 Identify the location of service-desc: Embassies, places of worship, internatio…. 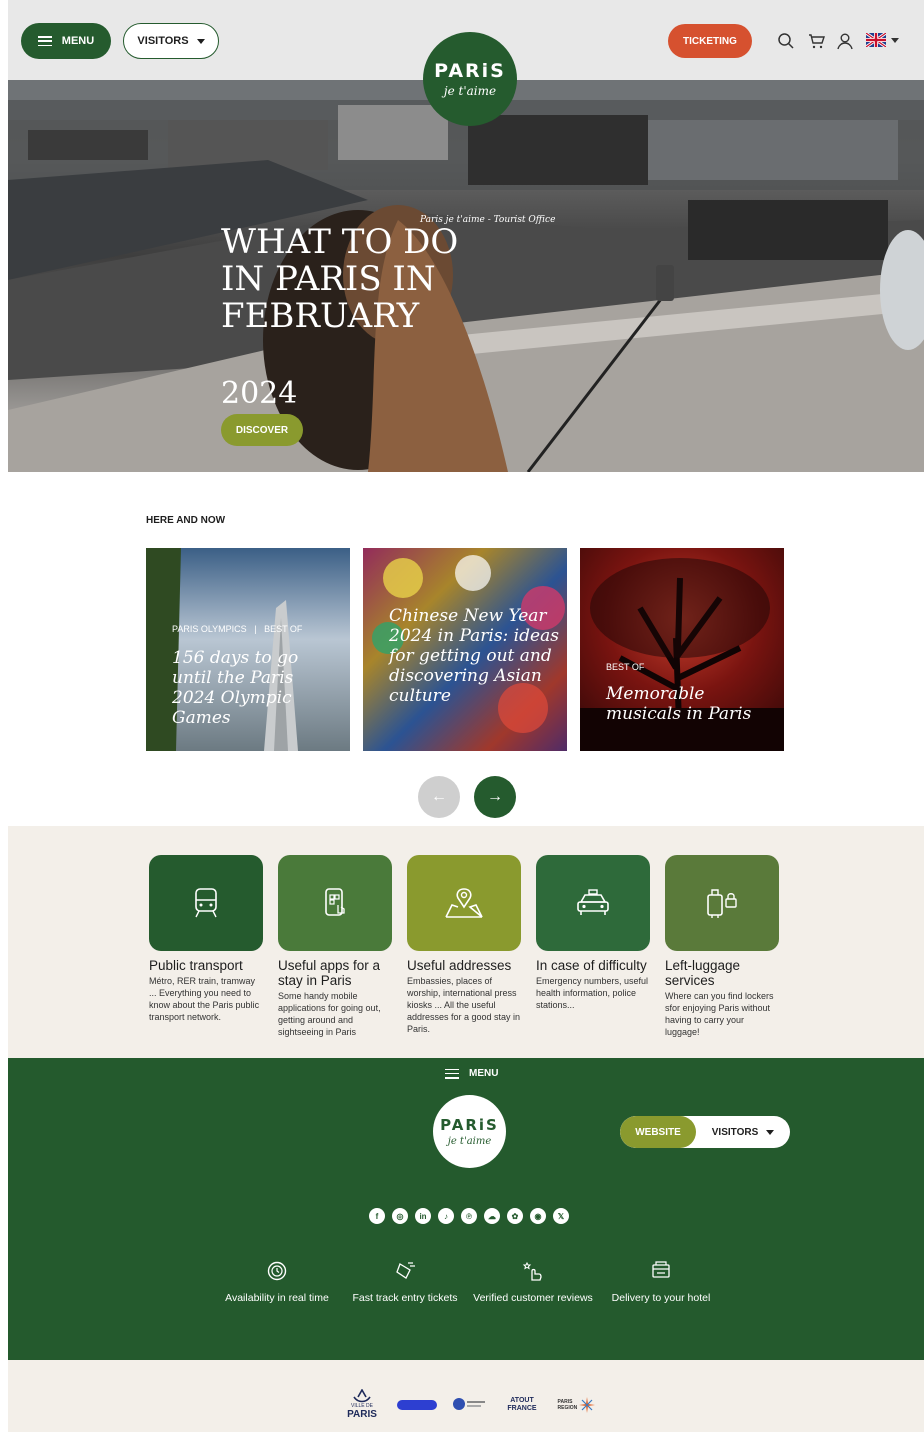
(464, 1005).